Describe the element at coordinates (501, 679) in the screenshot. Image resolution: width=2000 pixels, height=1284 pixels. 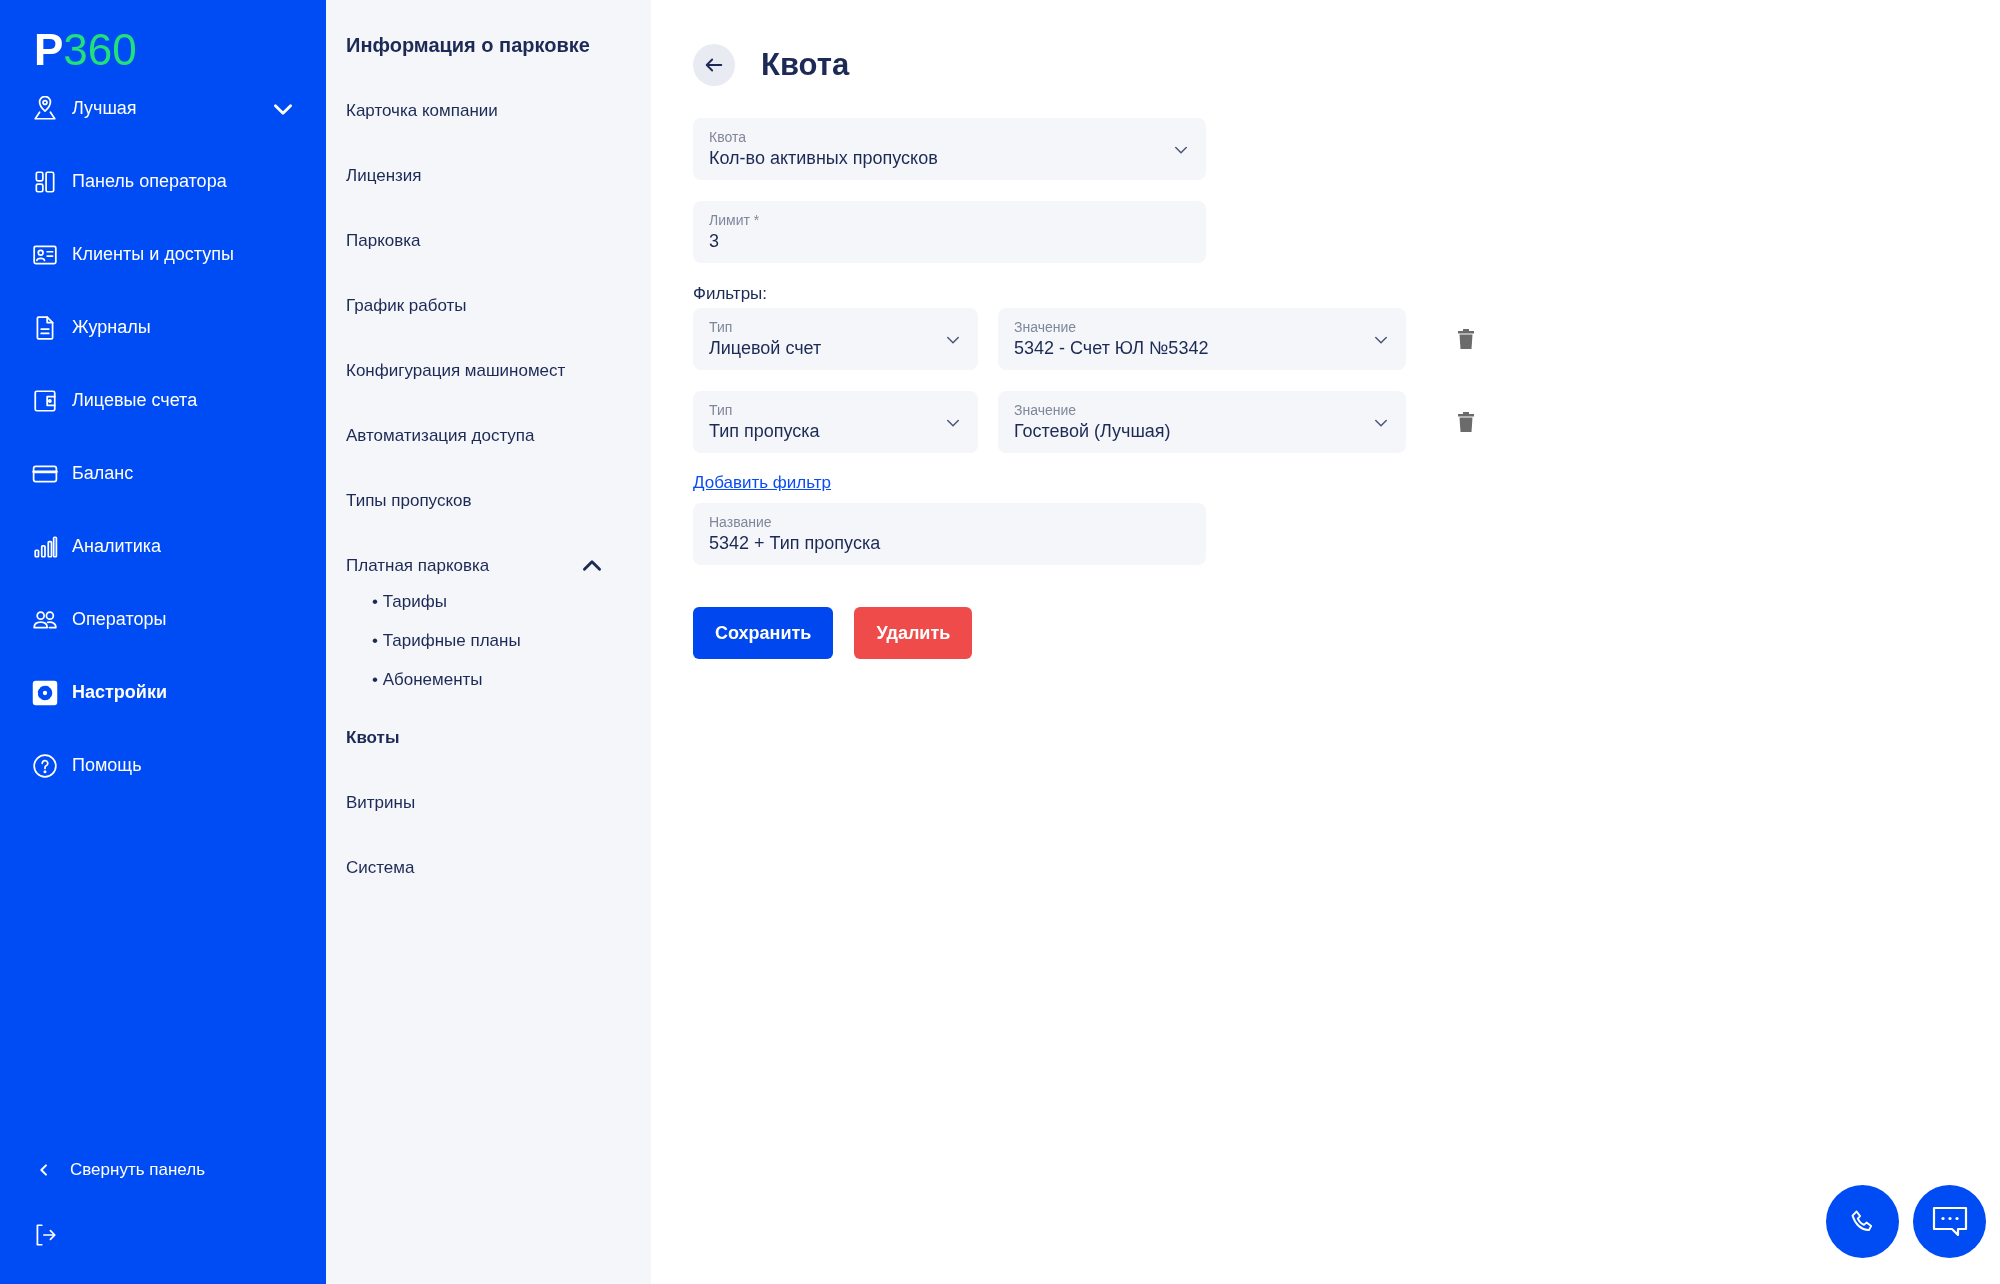
I see `settings-nav-subitem: • Абонементы` at that location.